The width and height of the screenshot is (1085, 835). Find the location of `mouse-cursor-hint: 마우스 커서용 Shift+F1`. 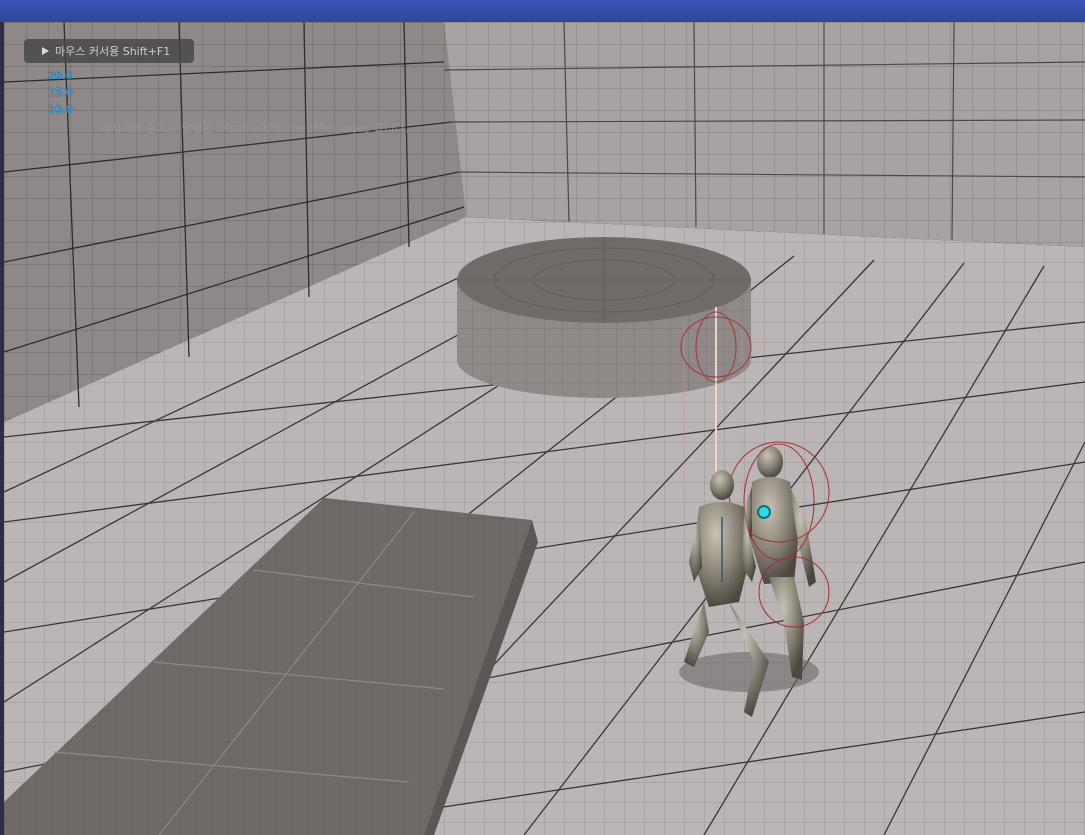

mouse-cursor-hint: 마우스 커서용 Shift+F1 is located at coordinates (109, 51).